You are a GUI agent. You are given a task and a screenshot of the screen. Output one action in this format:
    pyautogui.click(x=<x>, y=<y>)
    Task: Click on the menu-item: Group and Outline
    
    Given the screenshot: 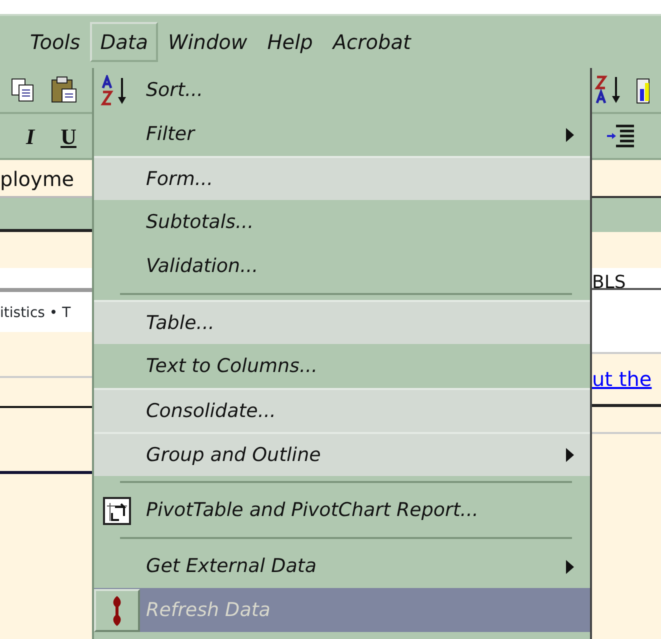 What is the action you would take?
    pyautogui.click(x=342, y=454)
    